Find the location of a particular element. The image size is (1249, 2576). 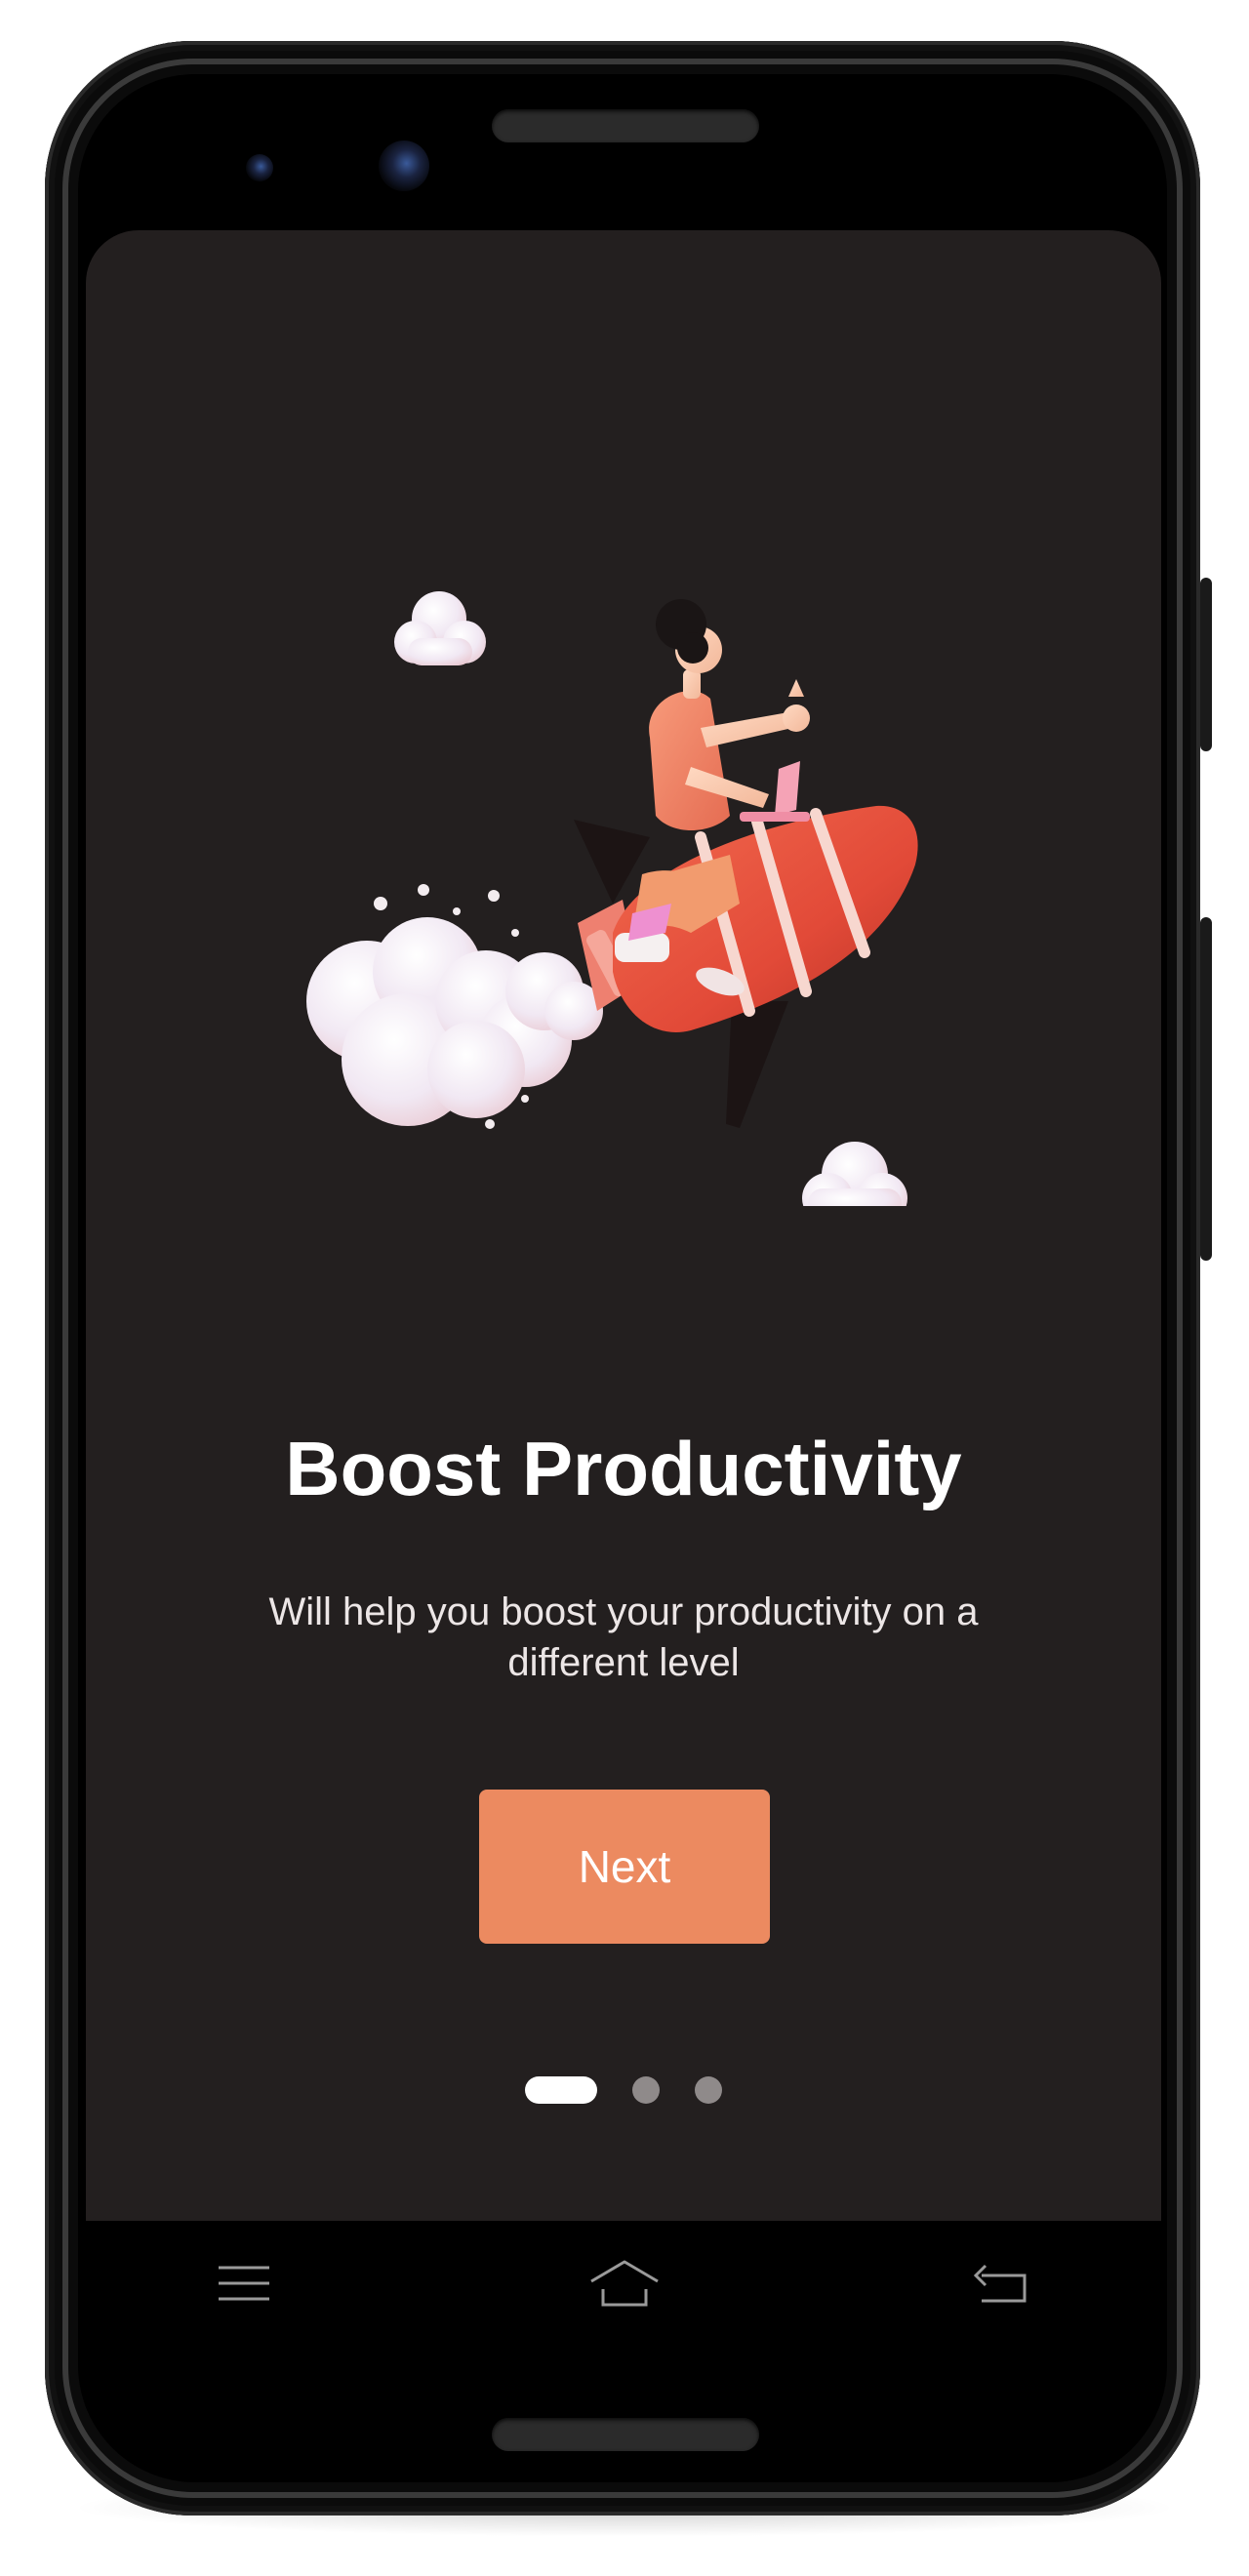

back-icon is located at coordinates (1000, 2283).